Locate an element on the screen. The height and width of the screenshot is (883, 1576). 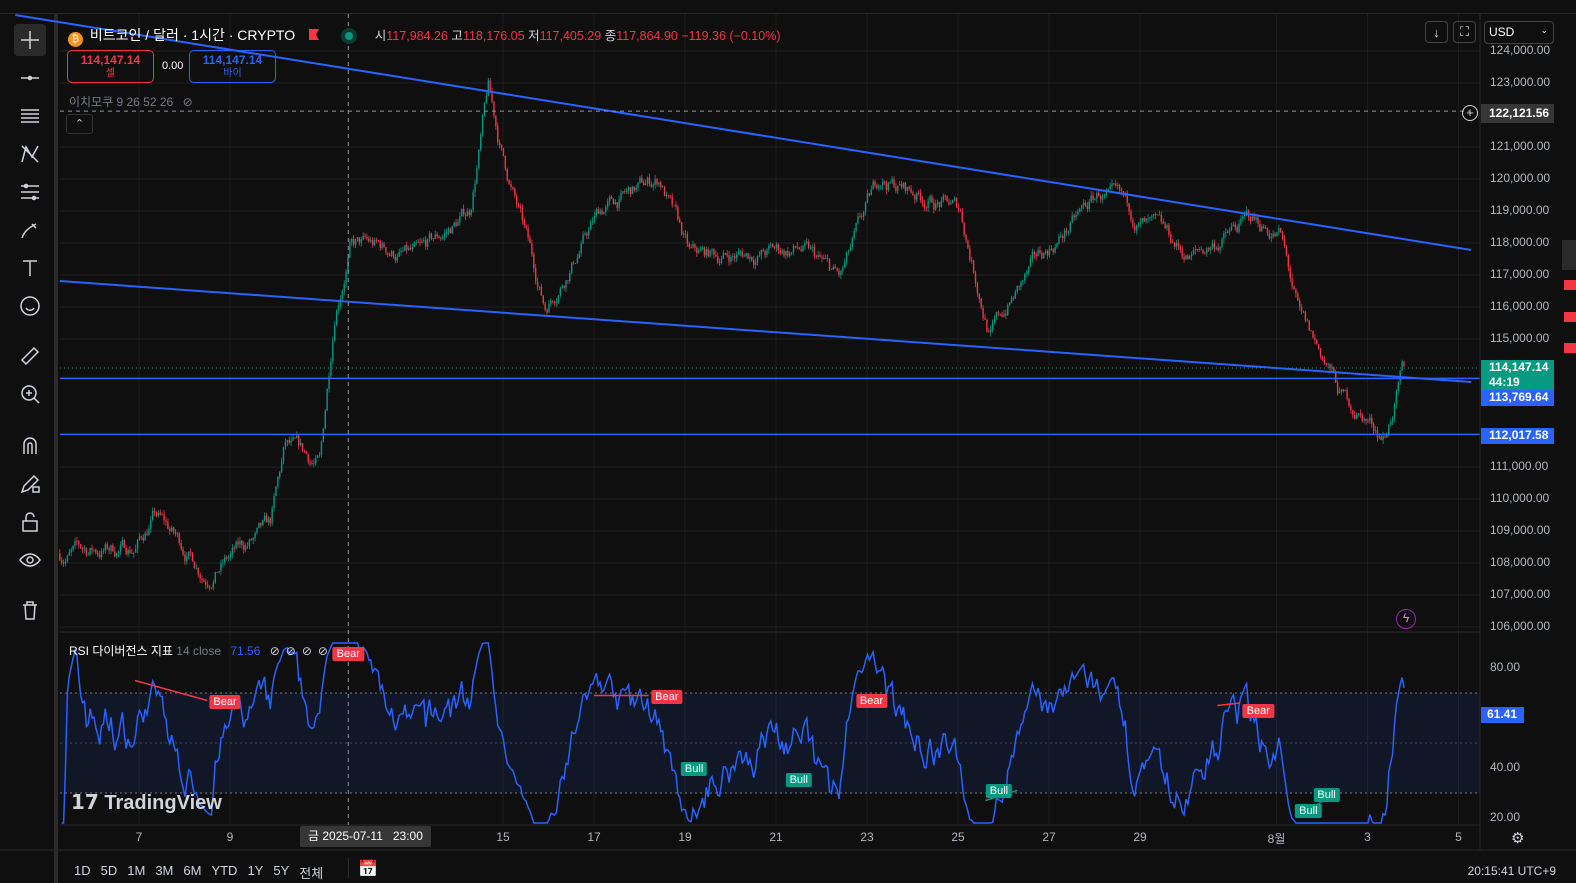
tv-logo-icon: 𝟭𝟳 is located at coordinates (88, 803).